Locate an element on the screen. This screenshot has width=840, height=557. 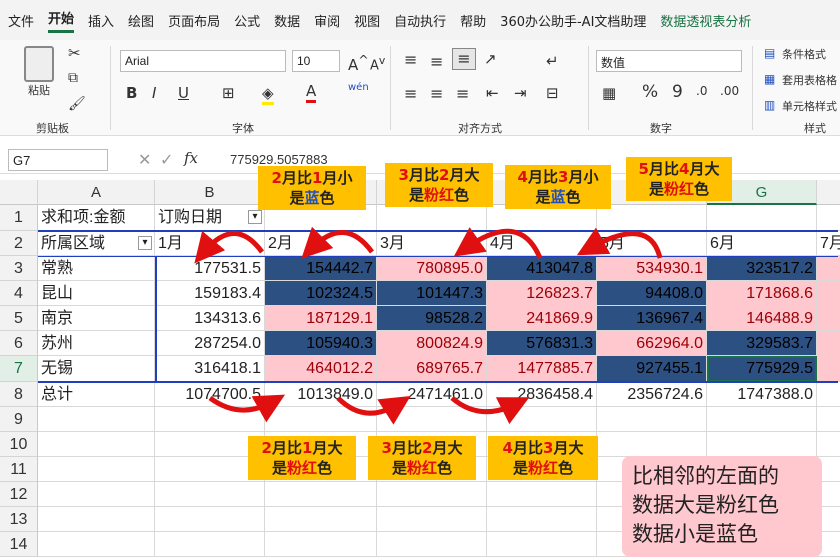
data-cell: 7 is located at coordinates (828, 369).